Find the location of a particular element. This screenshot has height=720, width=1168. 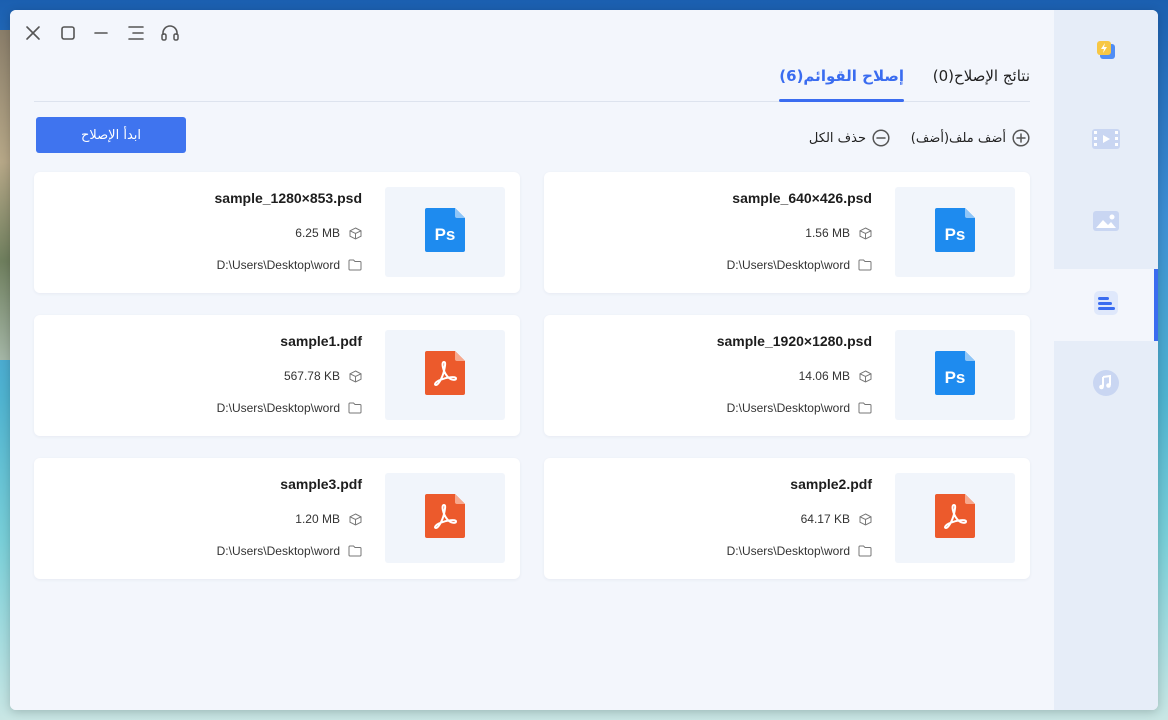

add-file-label: أضف ملف(أضف) is located at coordinates (958, 138).